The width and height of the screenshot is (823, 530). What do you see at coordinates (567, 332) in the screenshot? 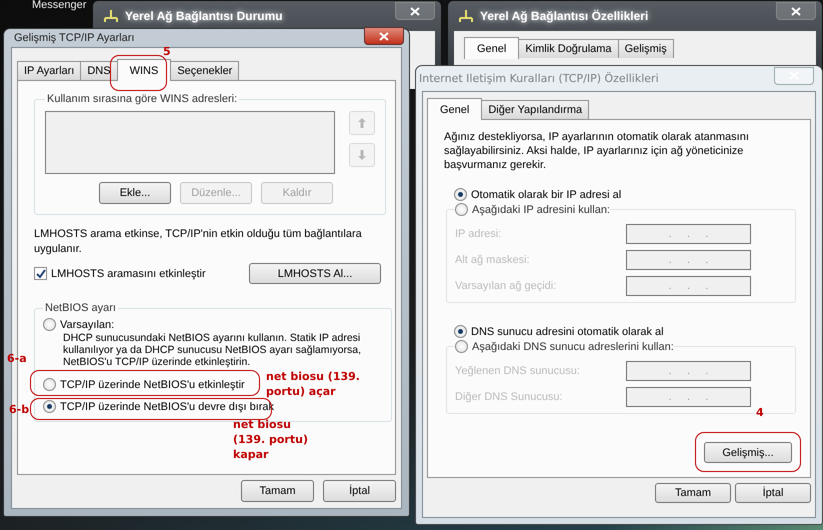
I see `option-label: DNS sunucu adresini otomatik olarak al` at bounding box center [567, 332].